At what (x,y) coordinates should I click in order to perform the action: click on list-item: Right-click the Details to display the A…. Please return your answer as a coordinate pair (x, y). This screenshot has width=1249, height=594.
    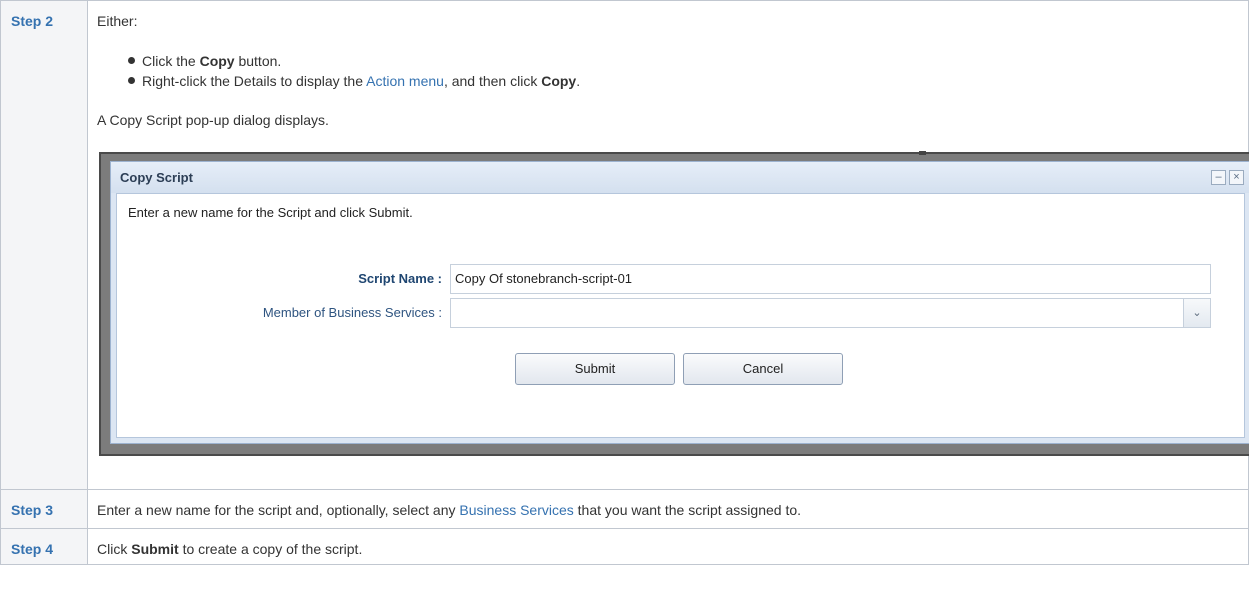
    Looking at the image, I should click on (688, 81).